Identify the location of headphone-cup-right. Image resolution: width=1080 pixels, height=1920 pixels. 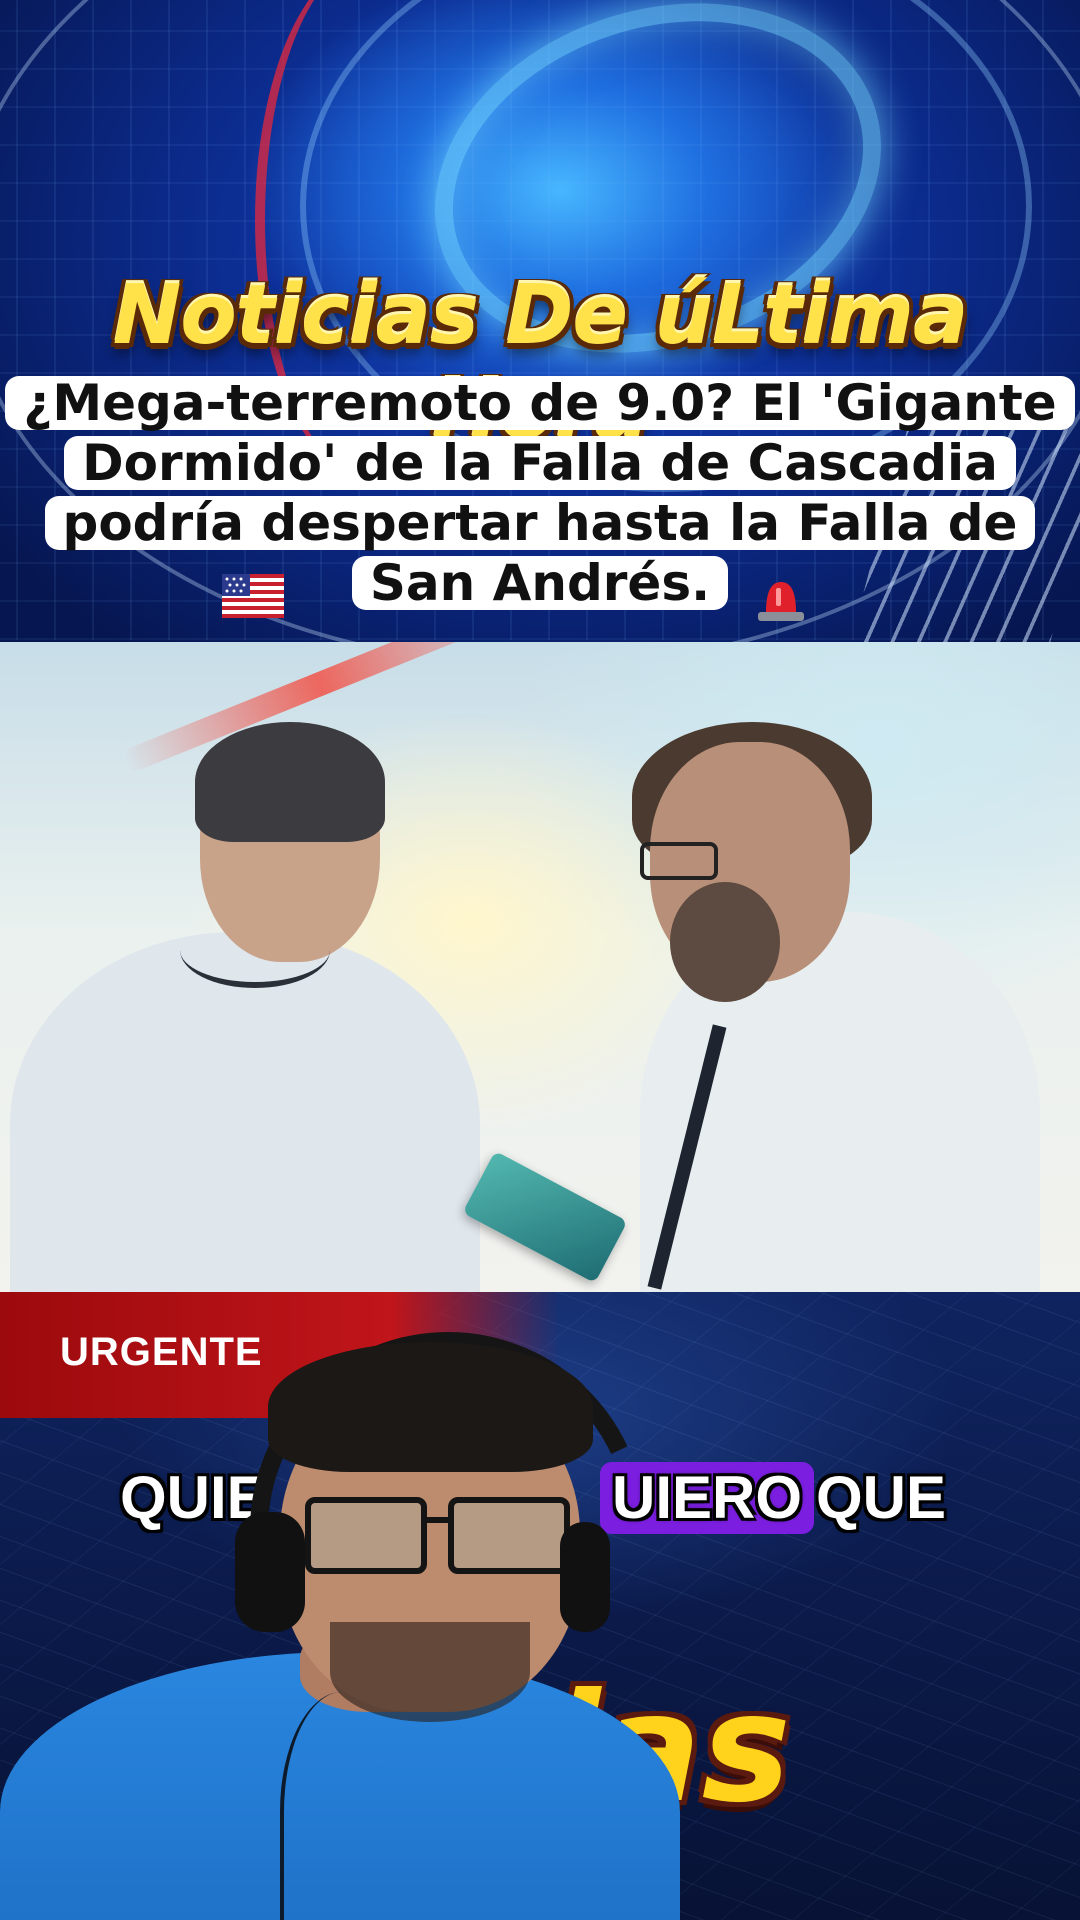
(585, 1577).